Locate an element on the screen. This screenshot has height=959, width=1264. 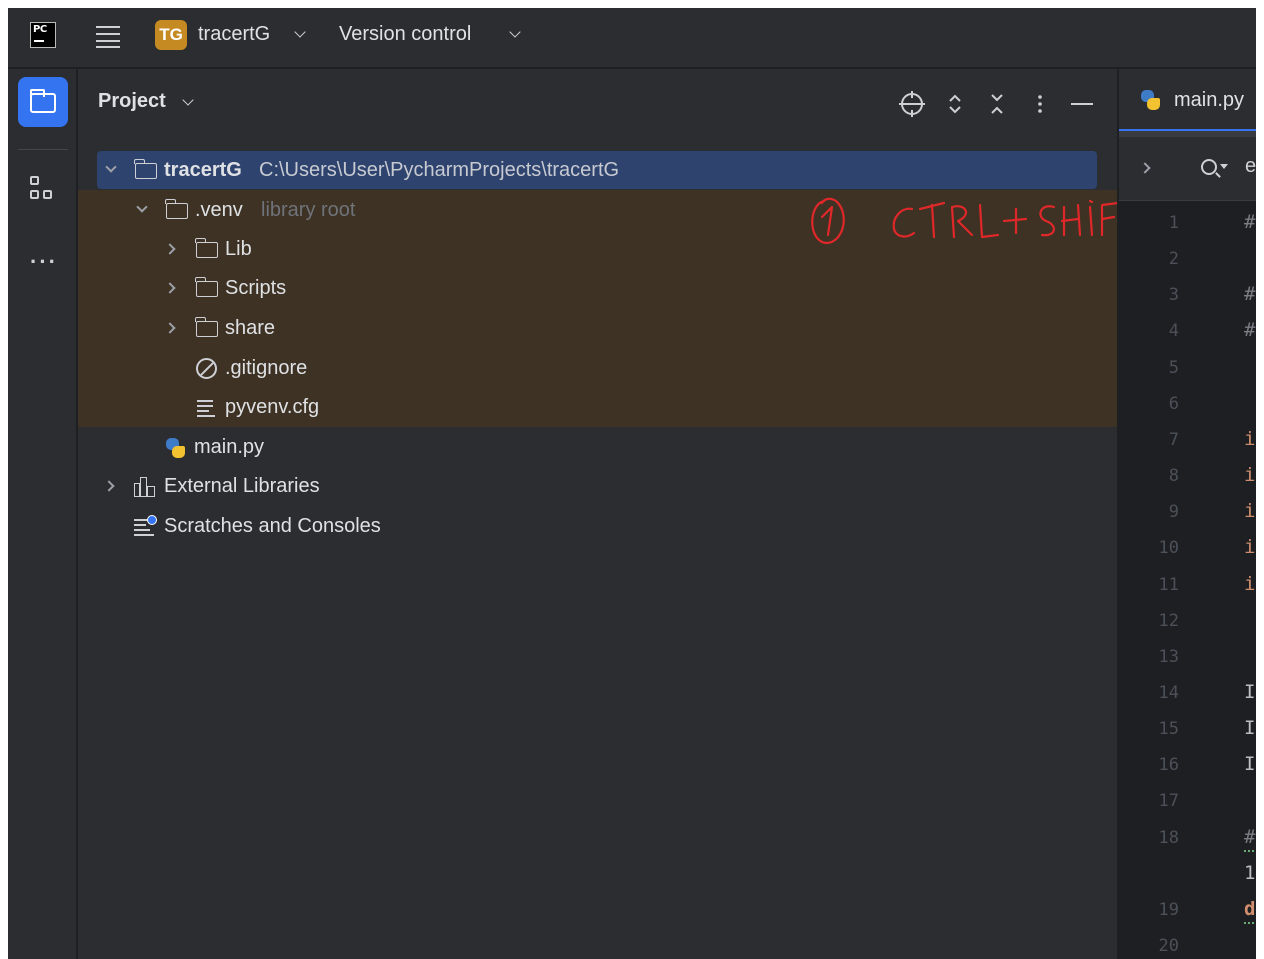
structure-icon is located at coordinates (44, 190).